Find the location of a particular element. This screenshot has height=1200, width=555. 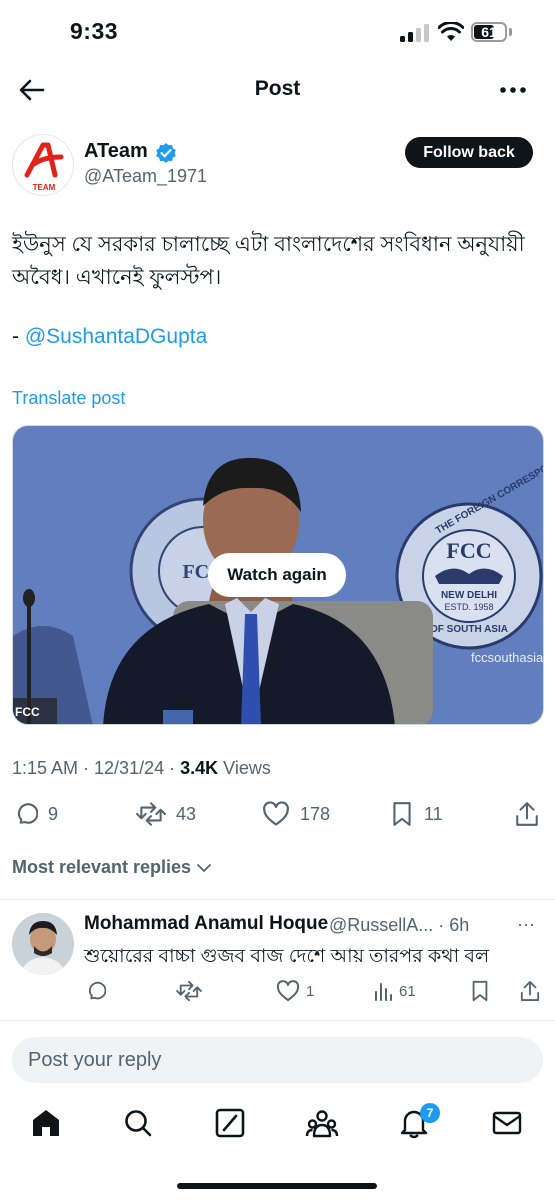

mention-link: @SushantaDGupta is located at coordinates (116, 336).